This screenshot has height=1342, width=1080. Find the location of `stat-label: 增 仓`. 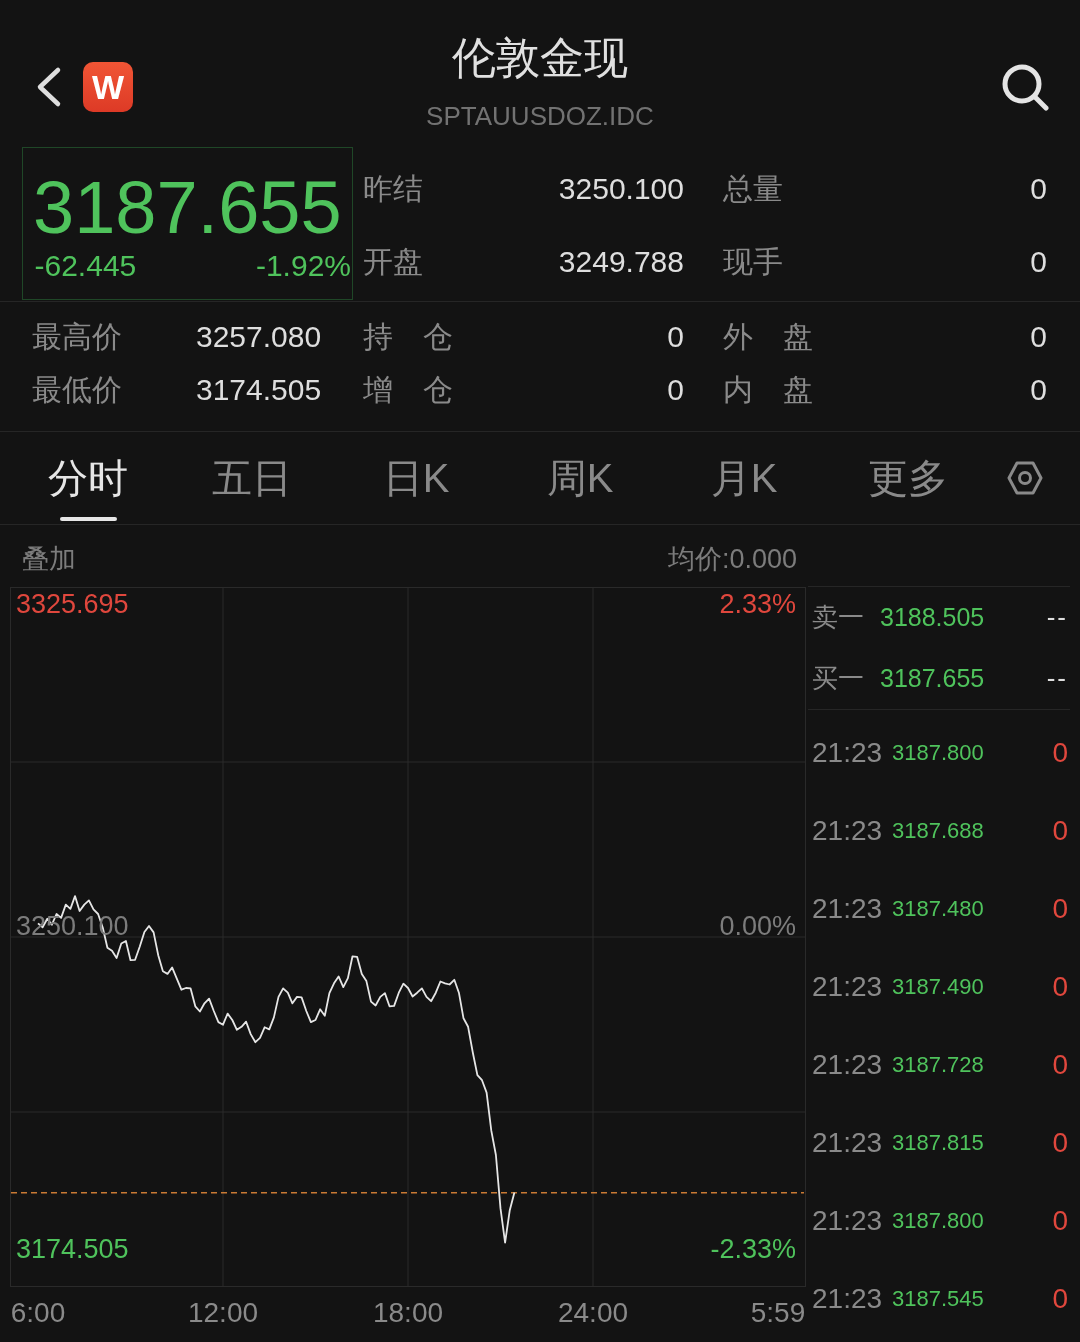

stat-label: 增 仓 is located at coordinates (408, 389).